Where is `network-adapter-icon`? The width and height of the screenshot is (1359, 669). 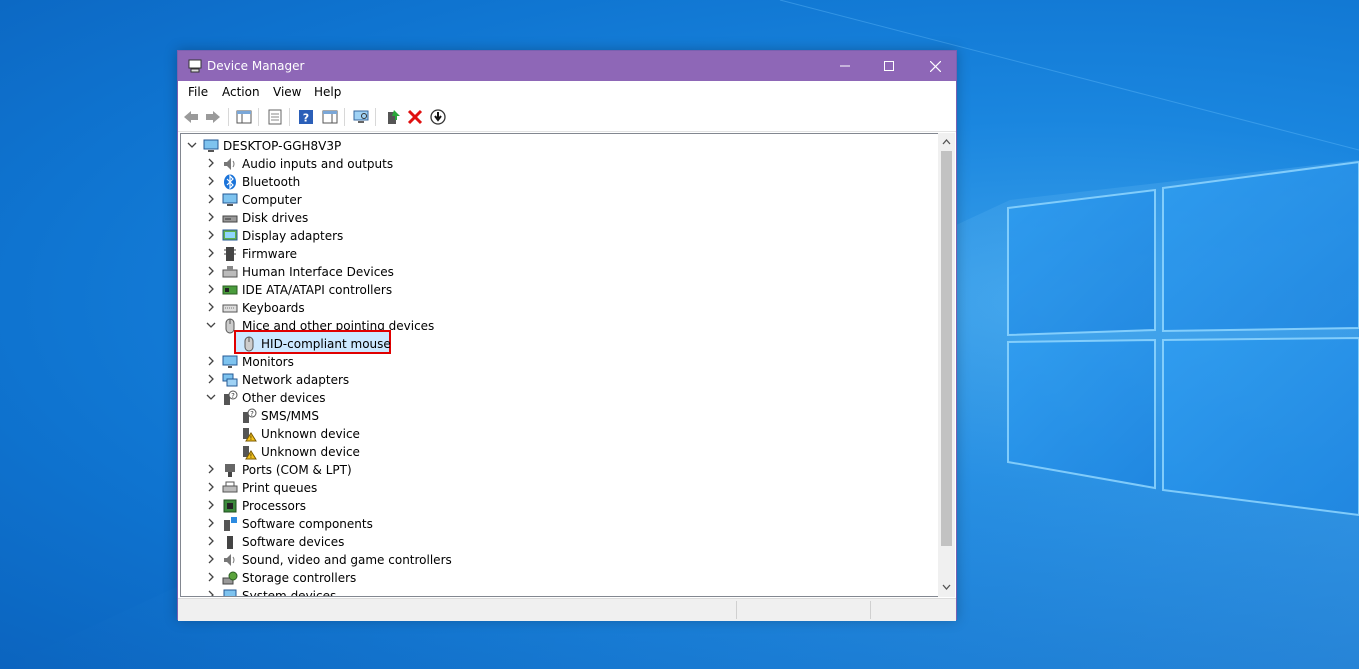
network-adapter-icon is located at coordinates (230, 380).